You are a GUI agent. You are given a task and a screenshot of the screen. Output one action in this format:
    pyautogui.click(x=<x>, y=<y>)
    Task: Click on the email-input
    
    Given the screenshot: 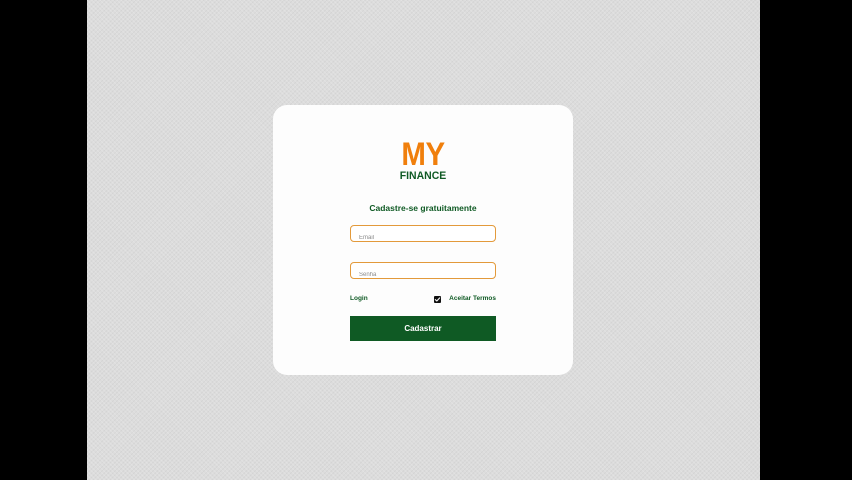 What is the action you would take?
    pyautogui.click(x=422, y=238)
    